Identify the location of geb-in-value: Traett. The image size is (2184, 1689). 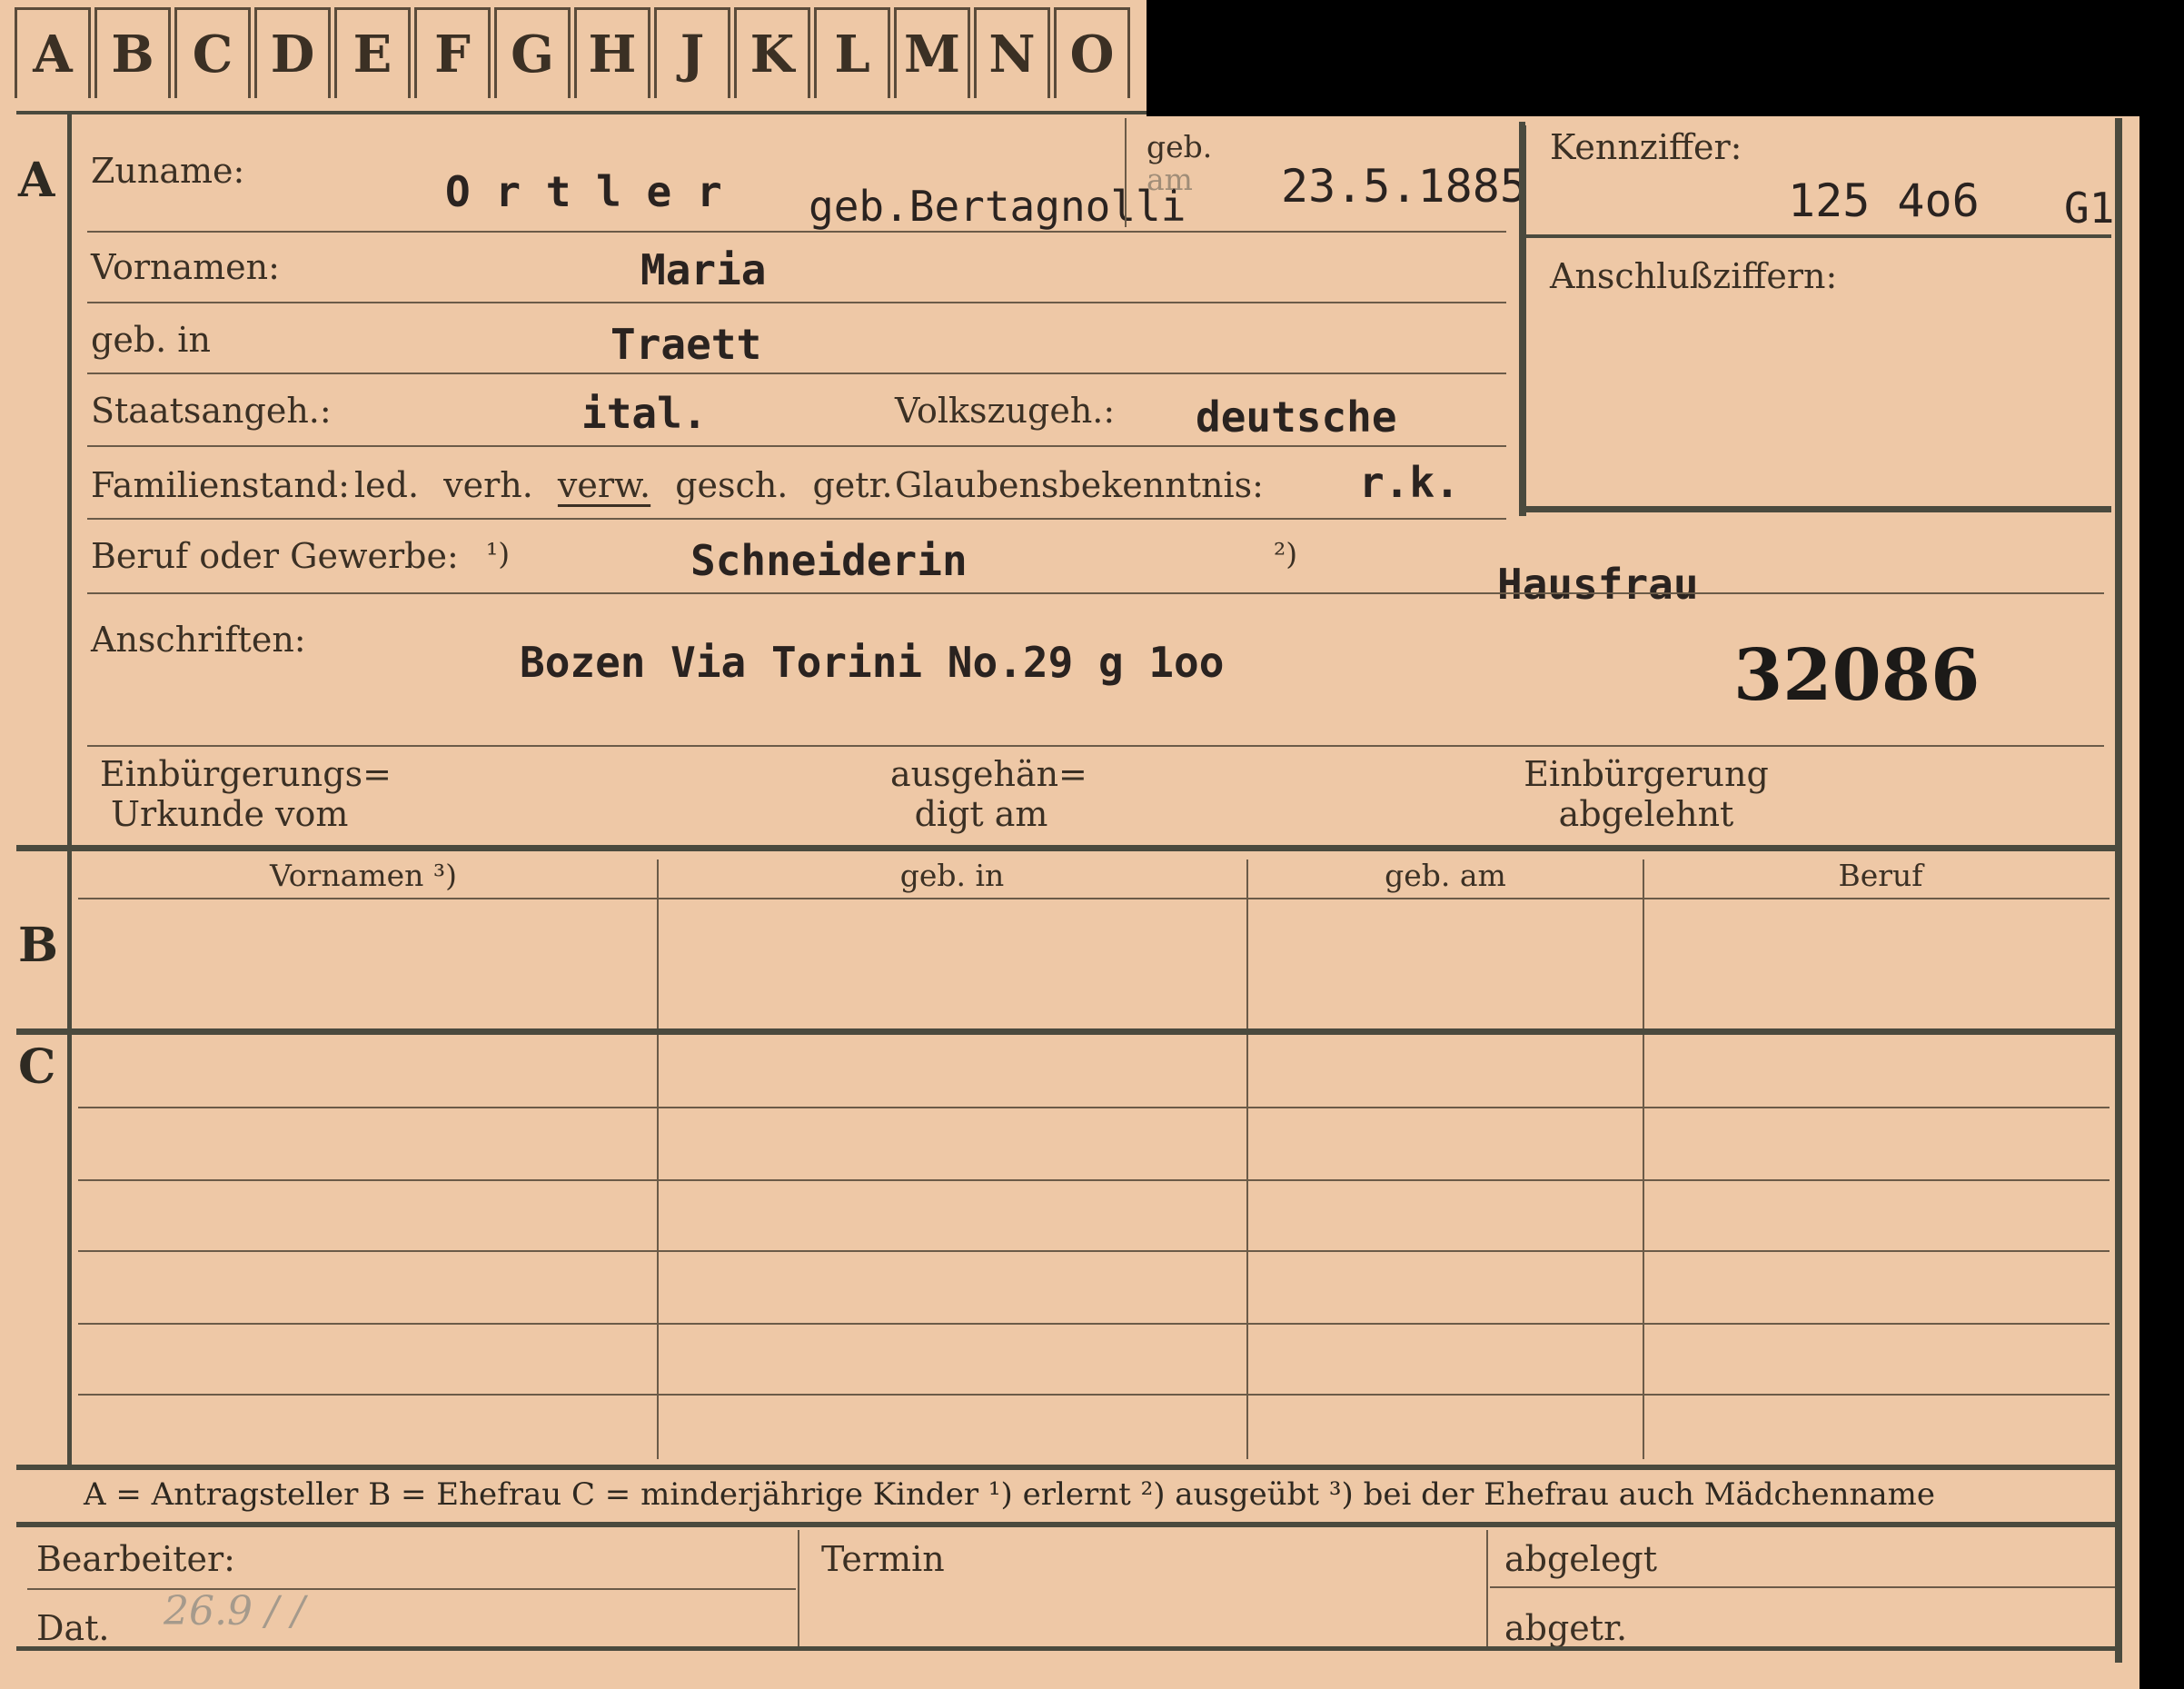
(686, 344).